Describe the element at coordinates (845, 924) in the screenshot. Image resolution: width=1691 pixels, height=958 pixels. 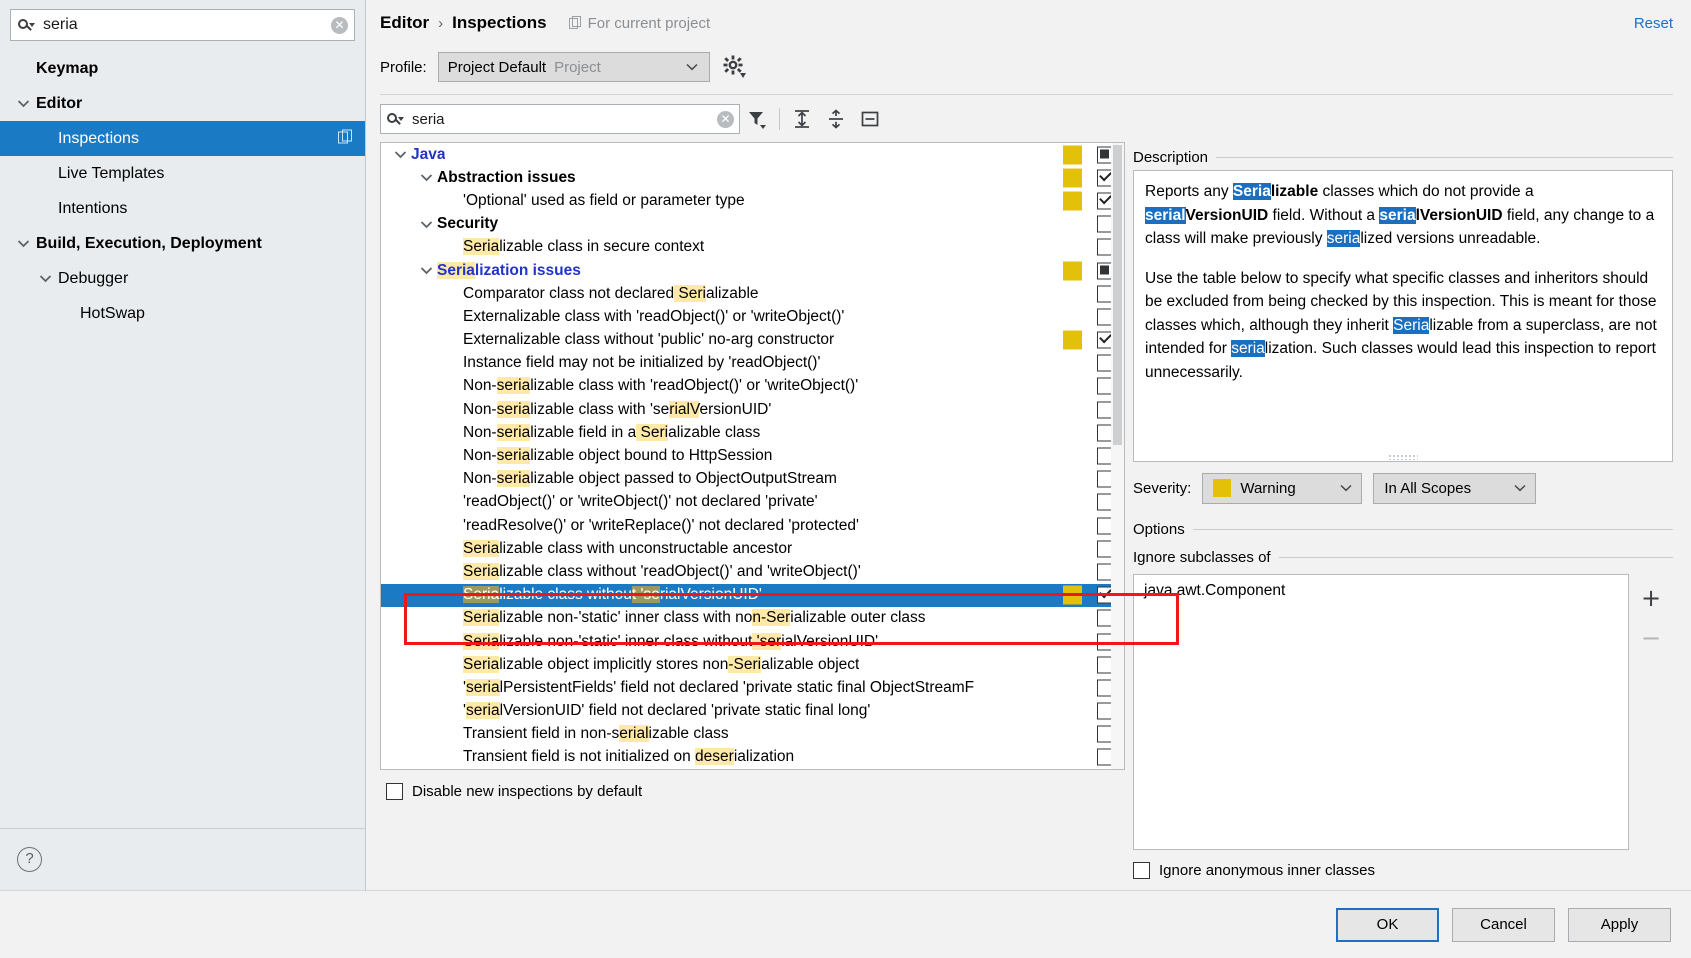
I see `dialog-footer: OK Cancel Apply` at that location.